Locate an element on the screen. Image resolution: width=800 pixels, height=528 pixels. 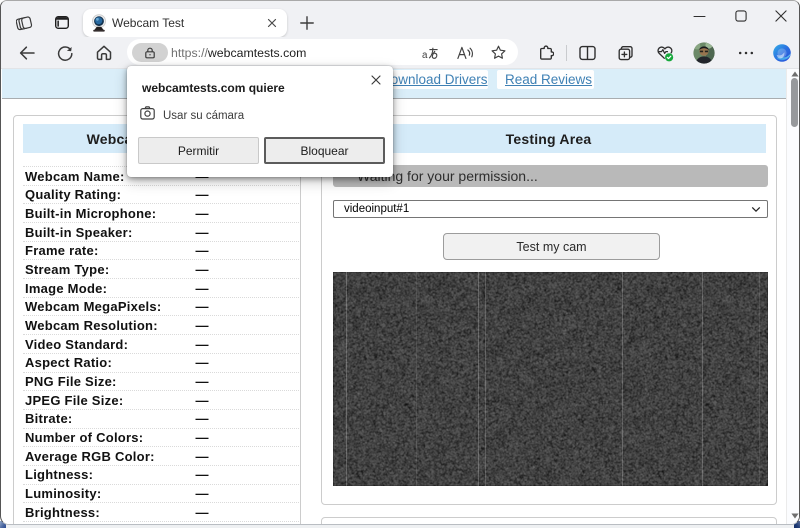
svg-text: a is located at coordinates (425, 55).